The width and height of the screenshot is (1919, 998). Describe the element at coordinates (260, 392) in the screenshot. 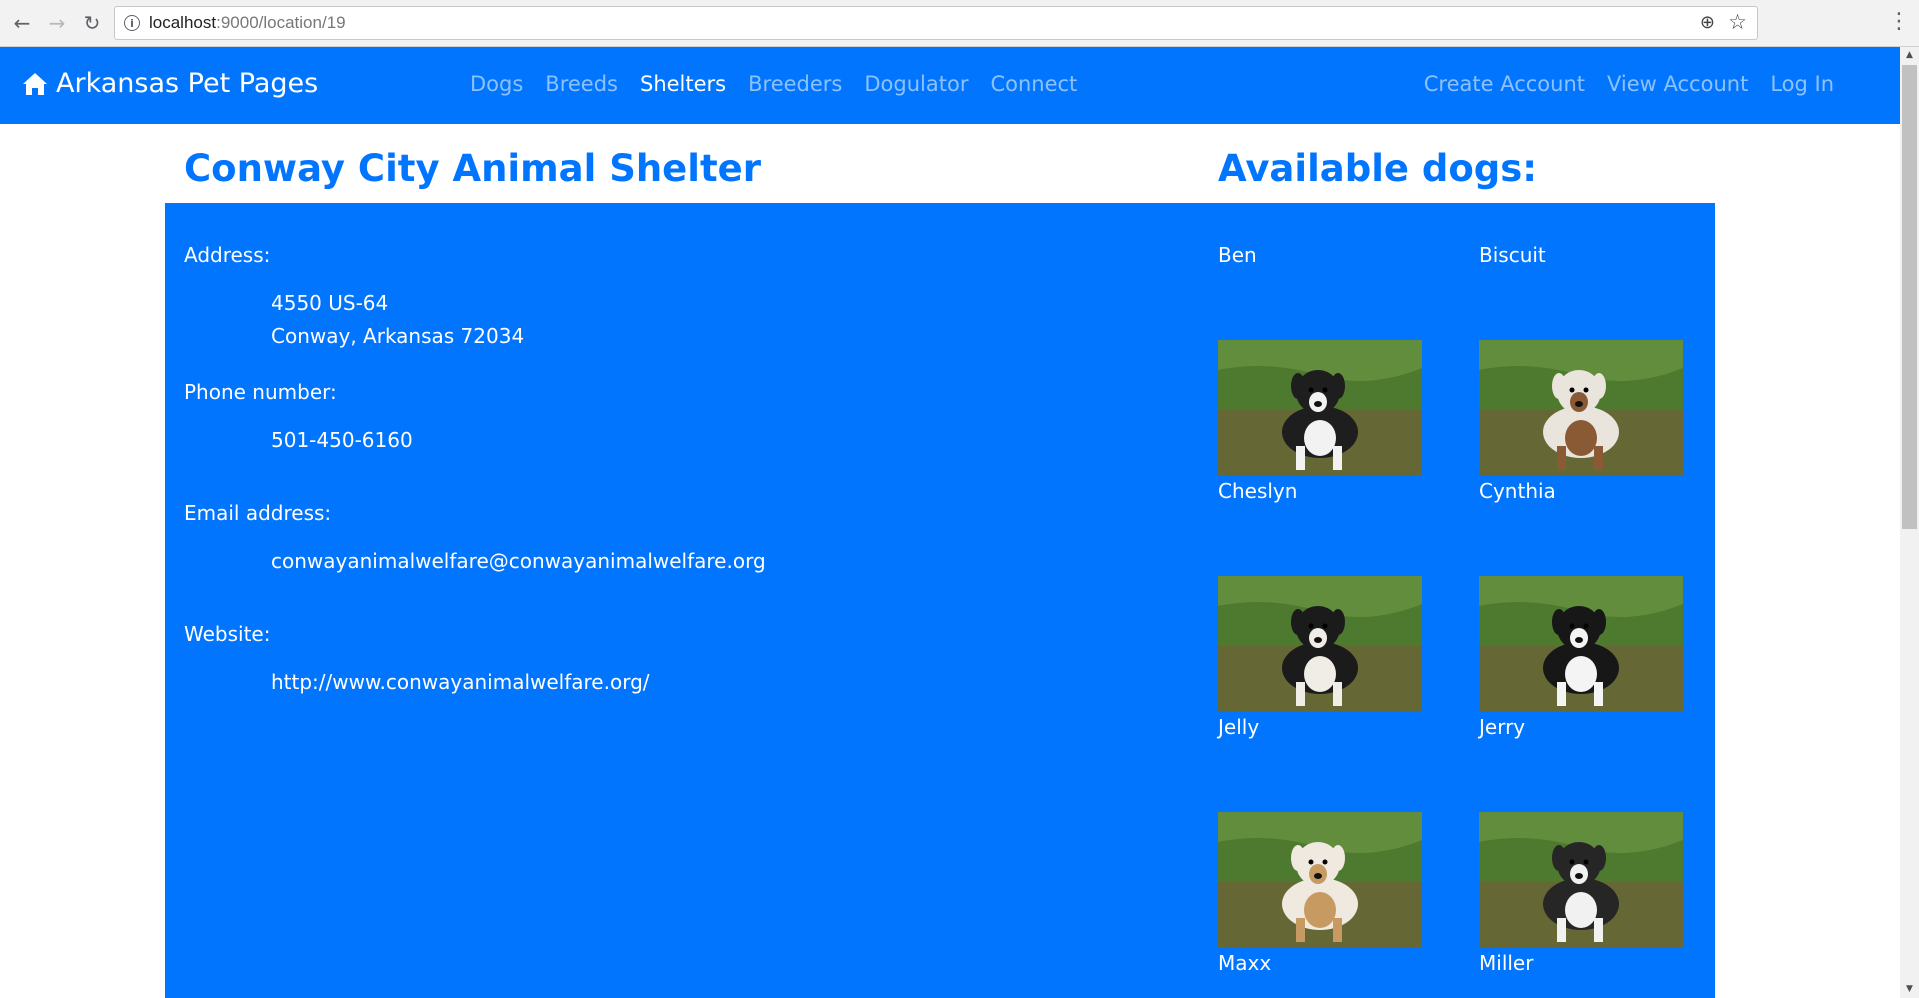

I see `phone-label: Phone number:` at that location.